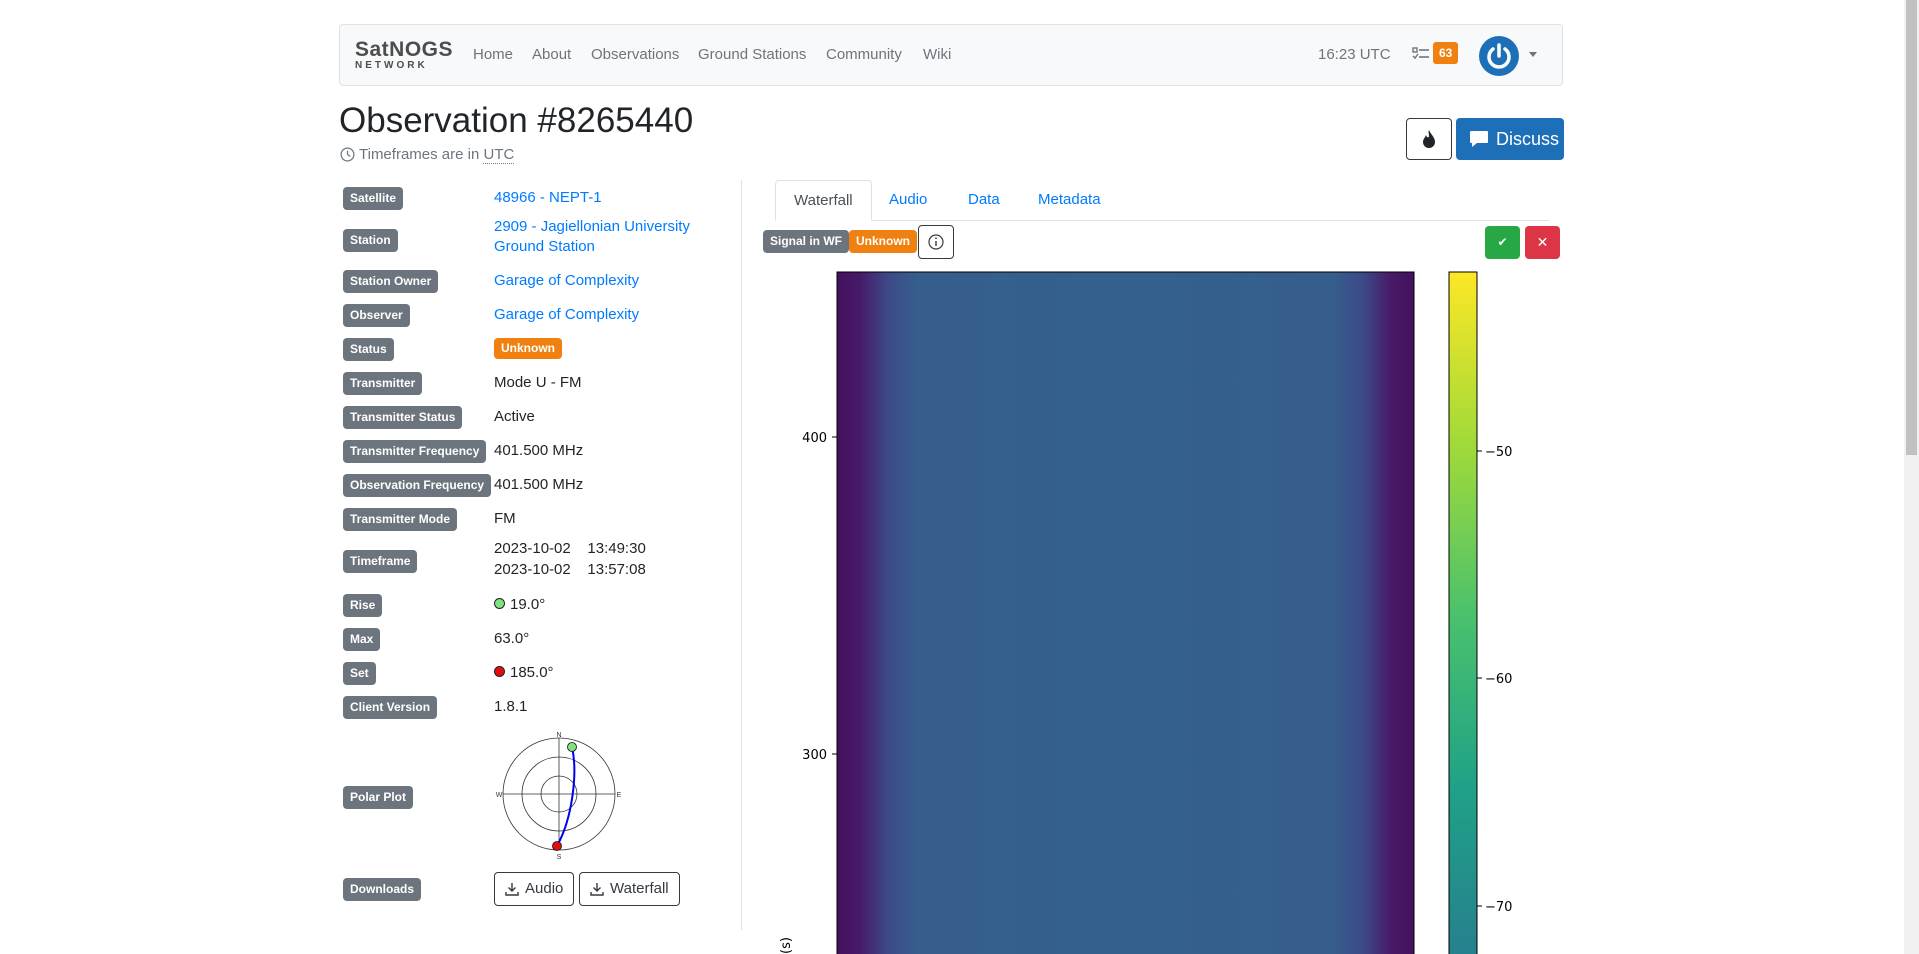  What do you see at coordinates (823, 200) in the screenshot?
I see `tab-waterfall: Waterfall` at bounding box center [823, 200].